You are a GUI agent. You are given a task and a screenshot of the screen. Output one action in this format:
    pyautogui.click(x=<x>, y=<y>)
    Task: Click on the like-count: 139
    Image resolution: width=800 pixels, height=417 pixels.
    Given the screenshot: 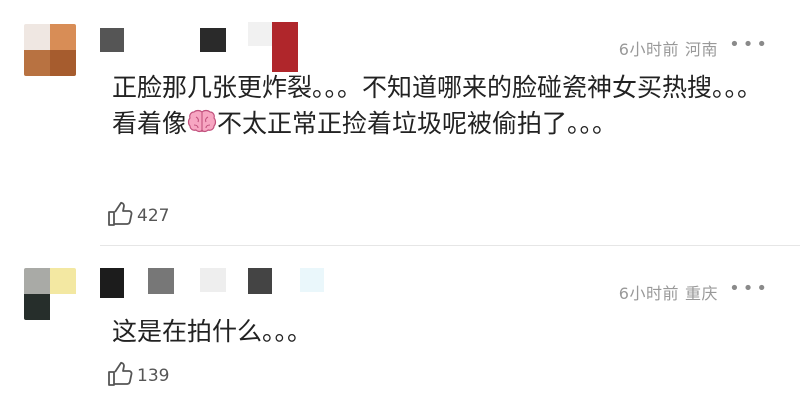 What is the action you would take?
    pyautogui.click(x=153, y=376)
    